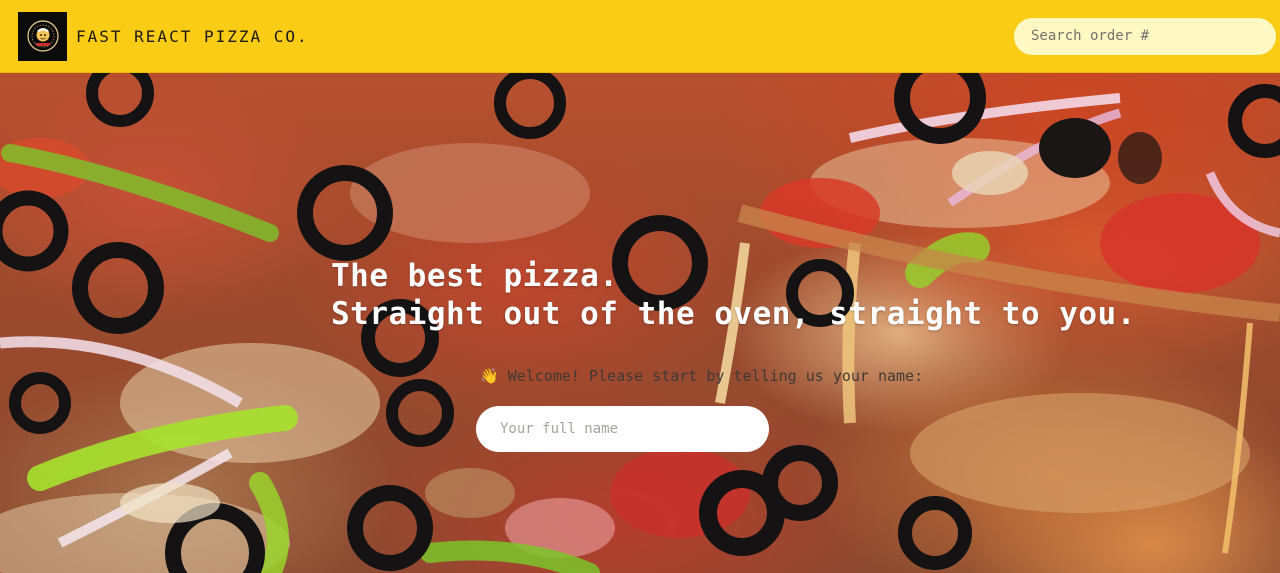 This screenshot has height=573, width=1280. Describe the element at coordinates (1145, 36) in the screenshot. I see `search-order-input` at that location.